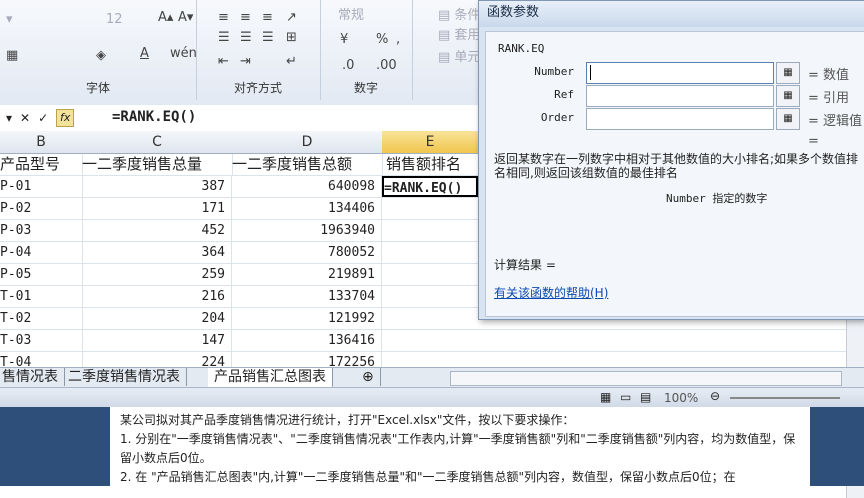  I want to click on quantity-cell: 224, so click(157, 359).